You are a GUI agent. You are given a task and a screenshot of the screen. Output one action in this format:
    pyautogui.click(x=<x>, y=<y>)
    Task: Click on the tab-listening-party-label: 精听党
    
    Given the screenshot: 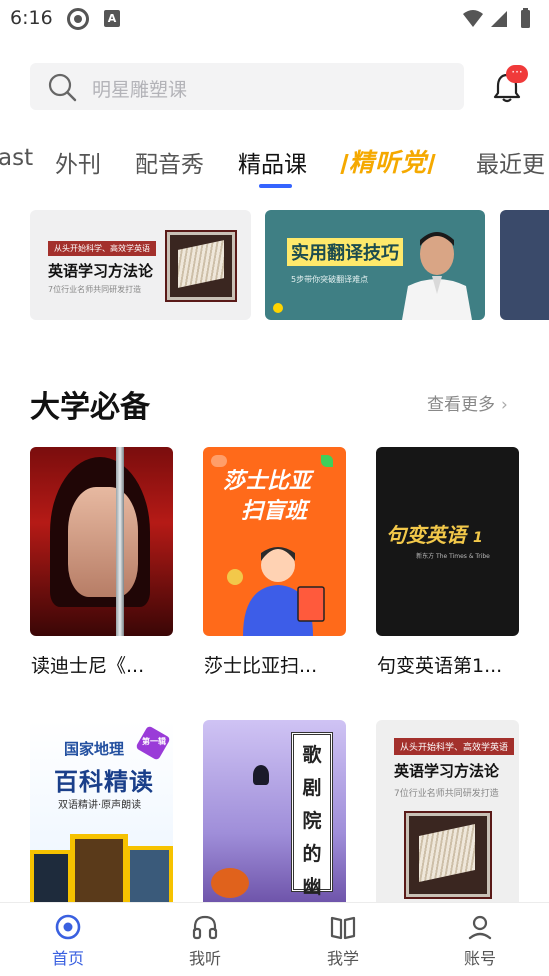 What is the action you would take?
    pyautogui.click(x=388, y=162)
    